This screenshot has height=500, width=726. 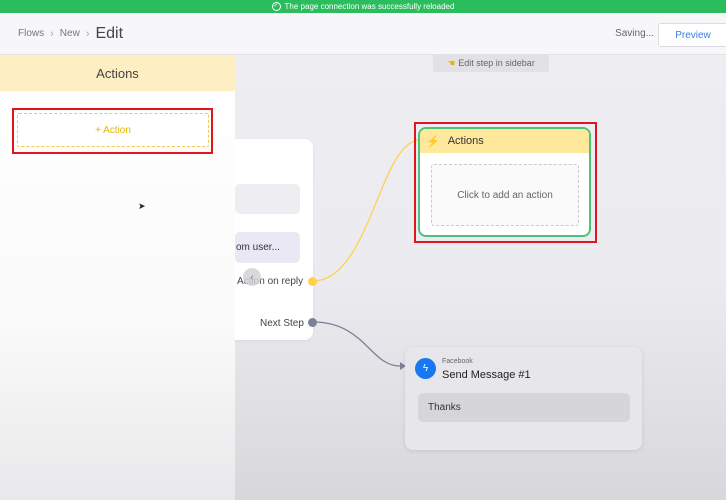 What do you see at coordinates (505, 195) in the screenshot?
I see `add-action-placeholder: Click to add an action` at bounding box center [505, 195].